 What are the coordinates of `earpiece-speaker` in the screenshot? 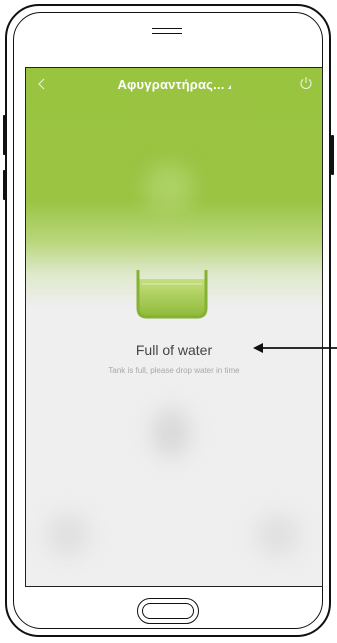 It's located at (167, 31).